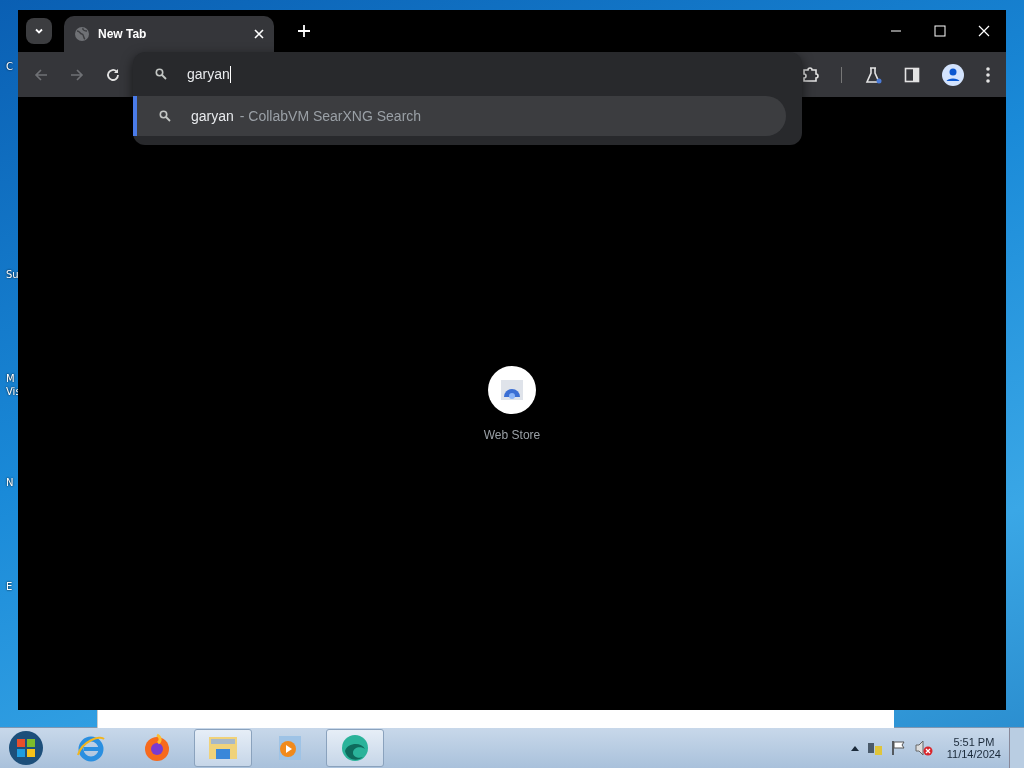  What do you see at coordinates (12, 66) in the screenshot?
I see `desktop-icon-label: C` at bounding box center [12, 66].